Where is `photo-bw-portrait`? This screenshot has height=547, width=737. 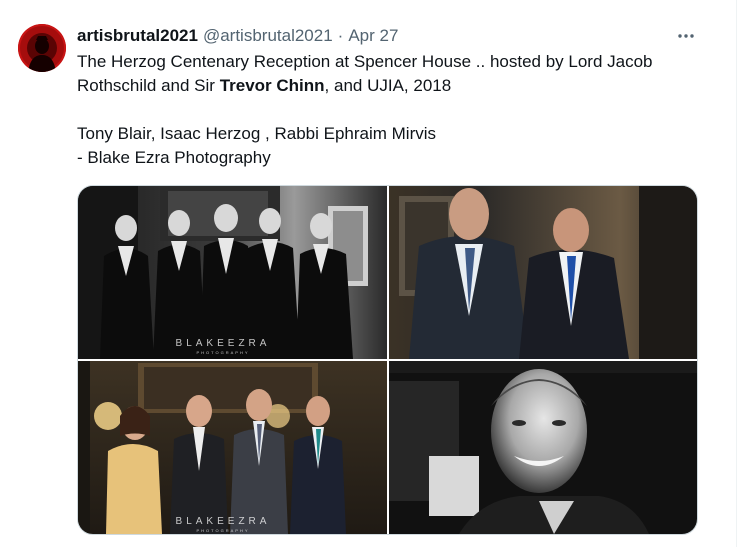 photo-bw-portrait is located at coordinates (543, 447).